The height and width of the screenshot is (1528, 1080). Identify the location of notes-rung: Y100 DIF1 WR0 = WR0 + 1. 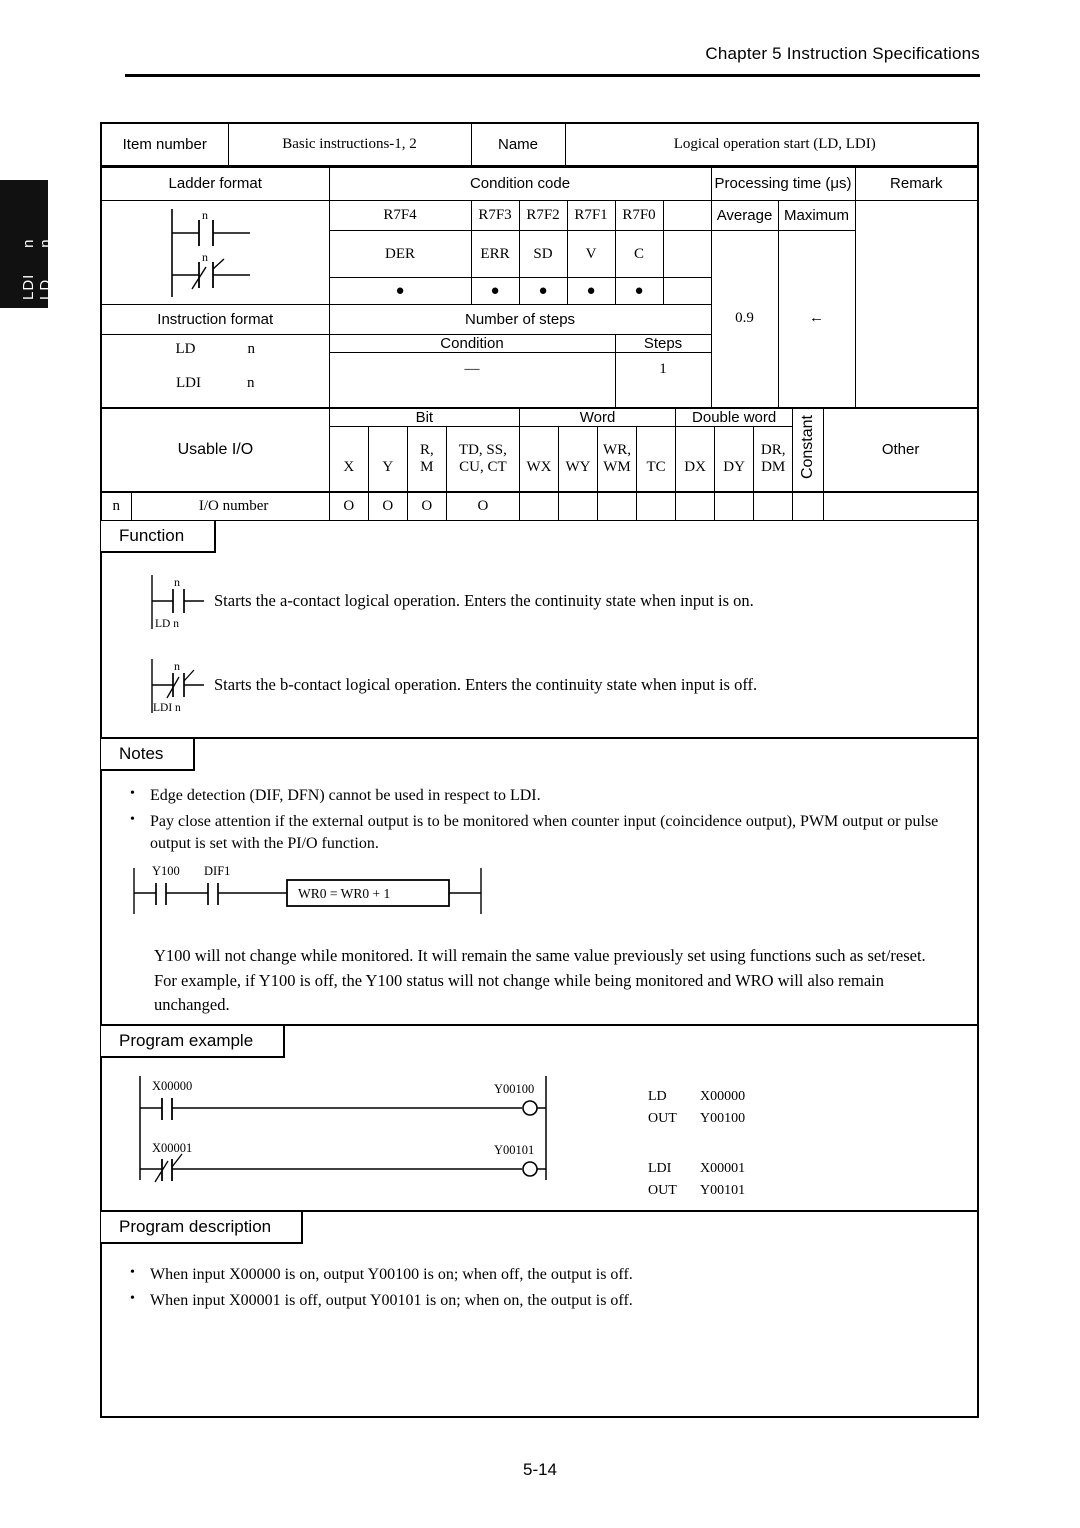
(307, 889).